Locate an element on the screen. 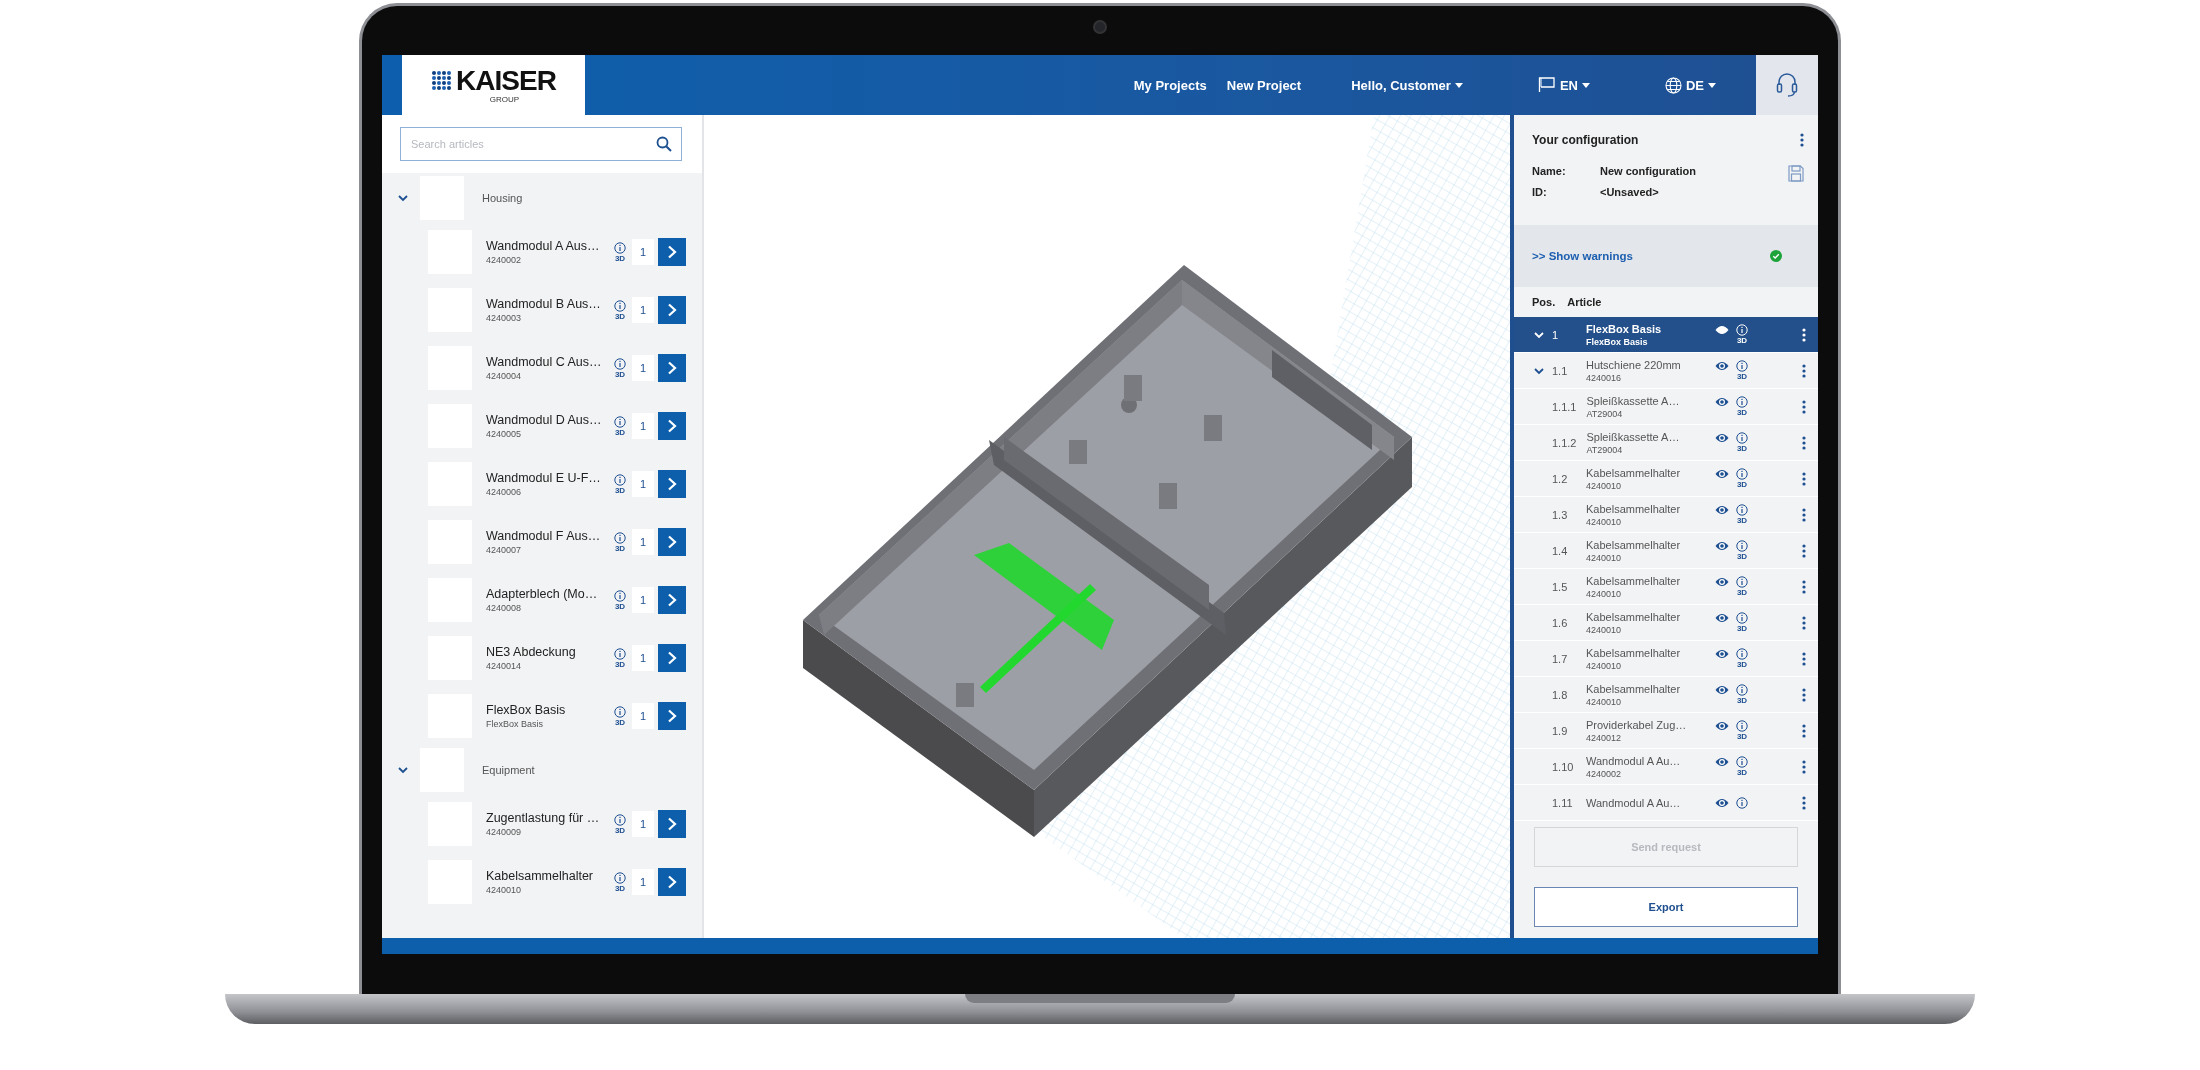 The height and width of the screenshot is (1070, 2200). position-row: 1.1 Hutschiene 220mm 4240016 3D is located at coordinates (1666, 371).